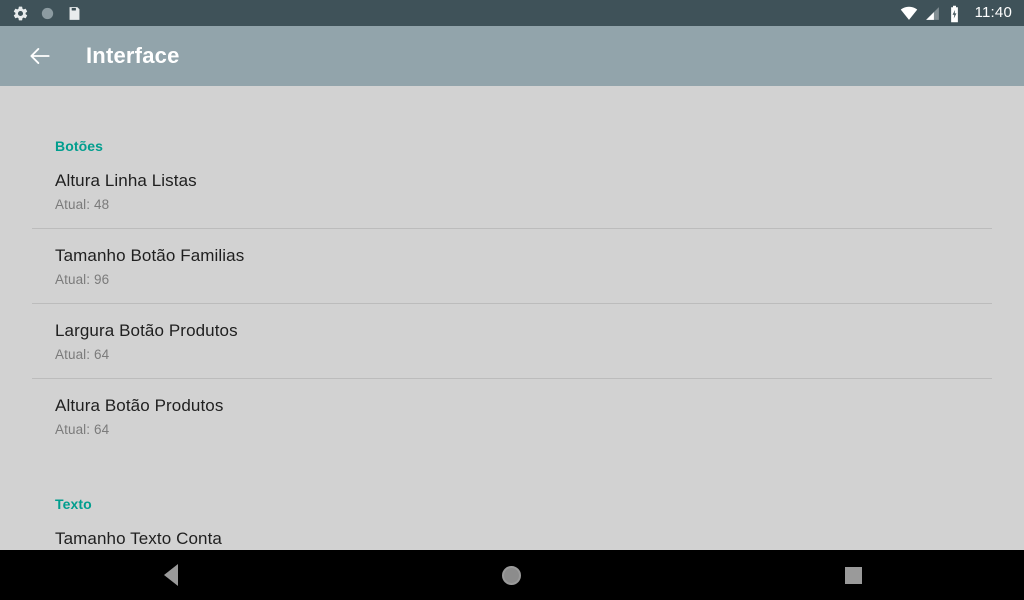 Image resolution: width=1024 pixels, height=600 pixels. Describe the element at coordinates (512, 341) in the screenshot. I see `pref-item-largura-botao-produtos: Largura Botão Produtos Atual: 64` at that location.